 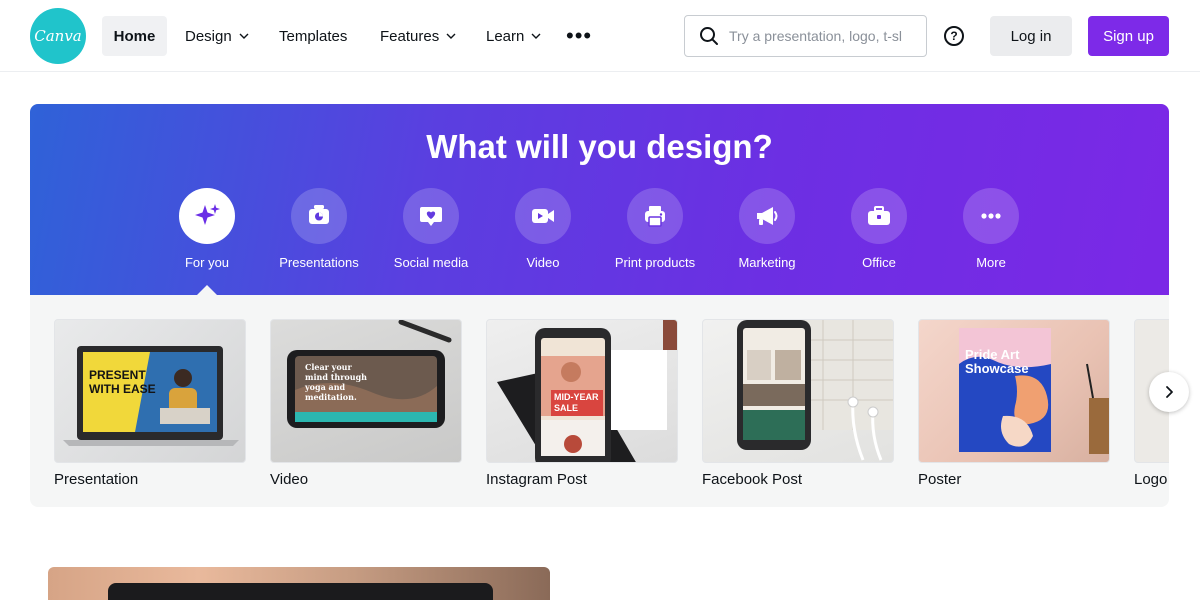 I want to click on category-more-circle, so click(x=991, y=216).